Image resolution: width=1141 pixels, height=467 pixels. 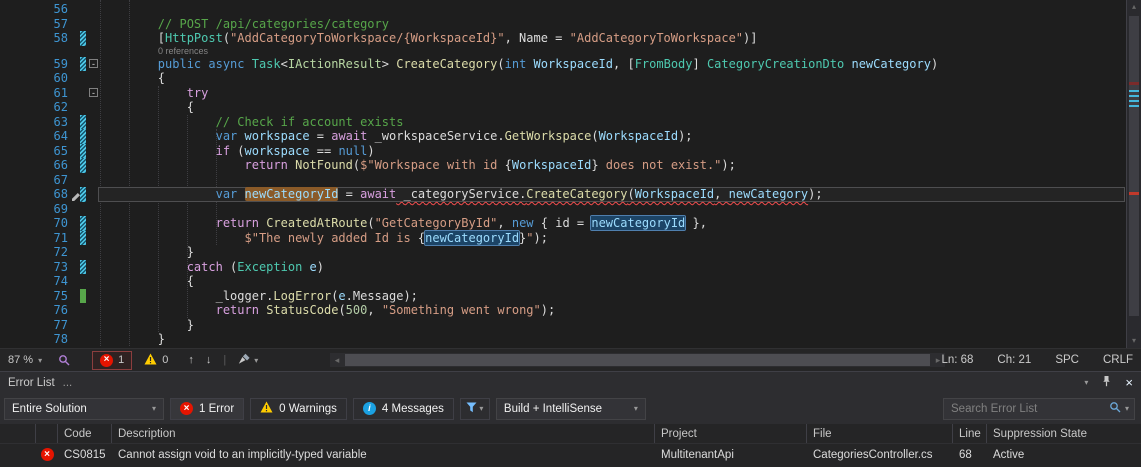 What do you see at coordinates (1014, 360) in the screenshot?
I see `column-indicator: Ch: 21` at bounding box center [1014, 360].